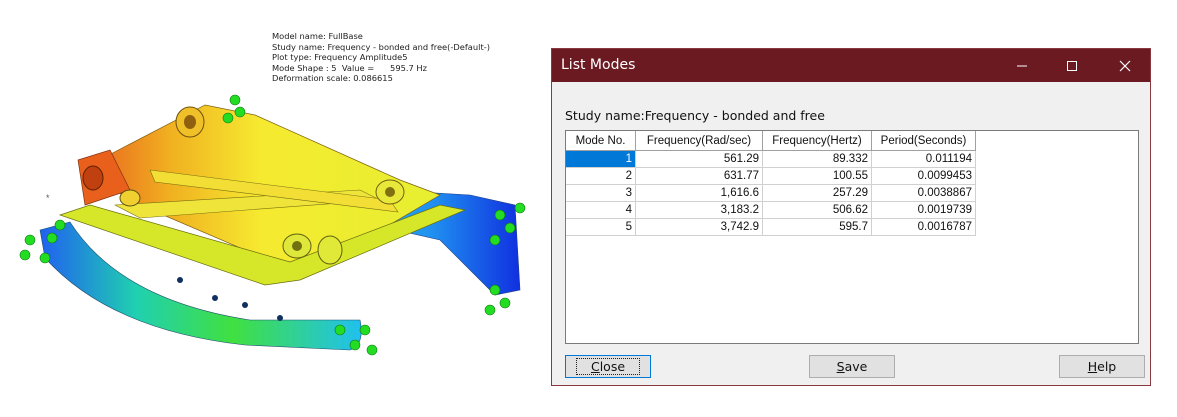 This screenshot has width=1177, height=417. Describe the element at coordinates (601, 159) in the screenshot. I see `mode-number-cell: 1` at that location.